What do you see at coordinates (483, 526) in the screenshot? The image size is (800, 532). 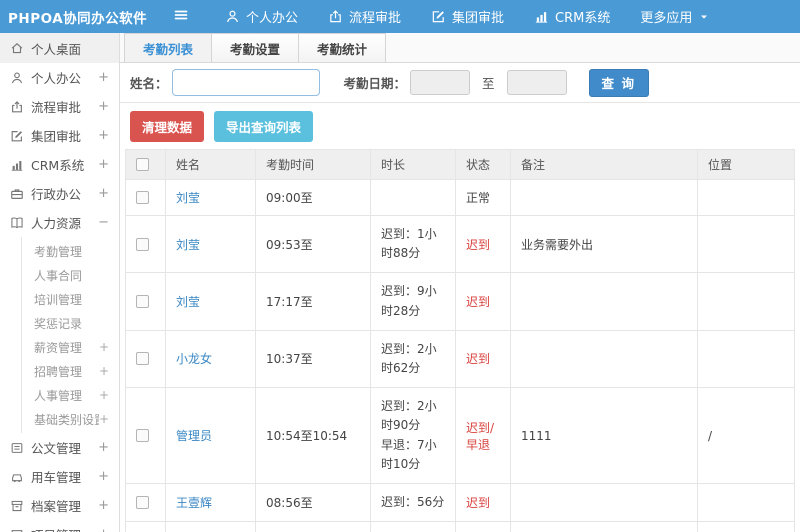 I see `status-cell: 迟到/早退` at bounding box center [483, 526].